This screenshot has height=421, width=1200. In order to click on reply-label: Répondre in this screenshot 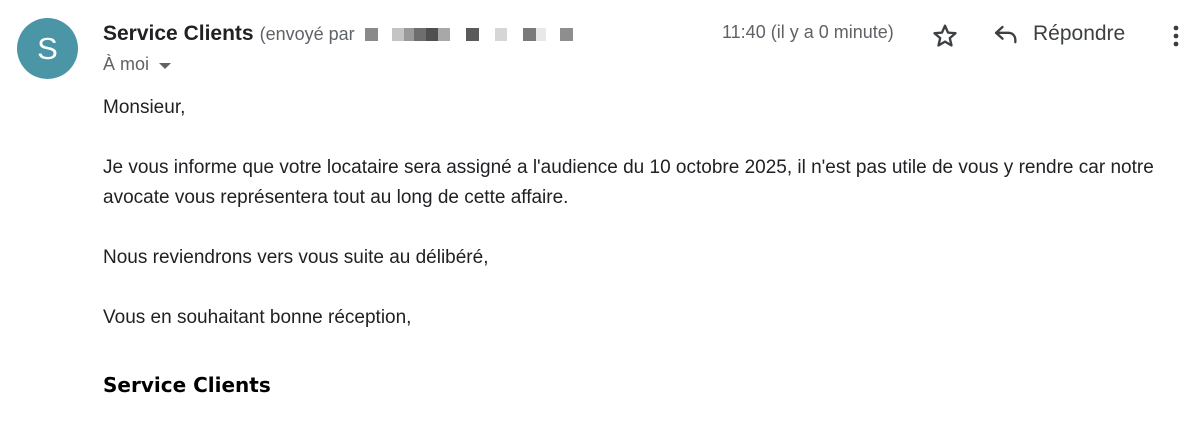, I will do `click(1079, 33)`.